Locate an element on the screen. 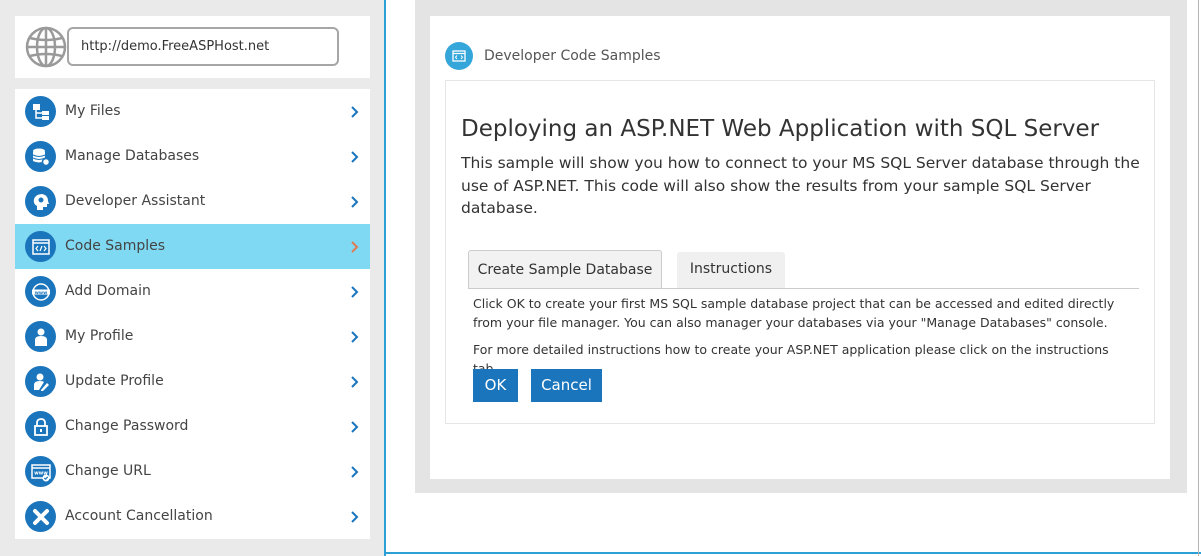 The height and width of the screenshot is (556, 1201). sidebar-item-label: Update Profile is located at coordinates (114, 381).